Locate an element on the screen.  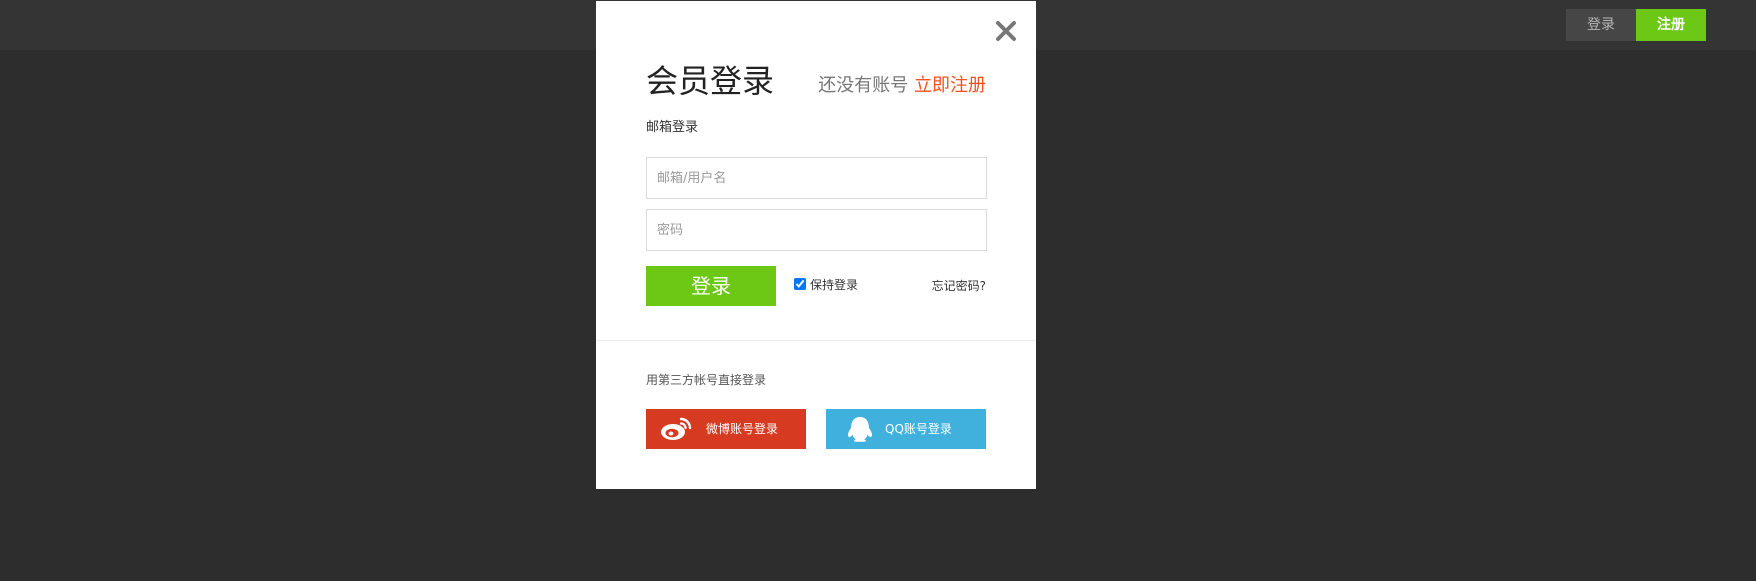
top-register-button: 注册 is located at coordinates (1671, 25).